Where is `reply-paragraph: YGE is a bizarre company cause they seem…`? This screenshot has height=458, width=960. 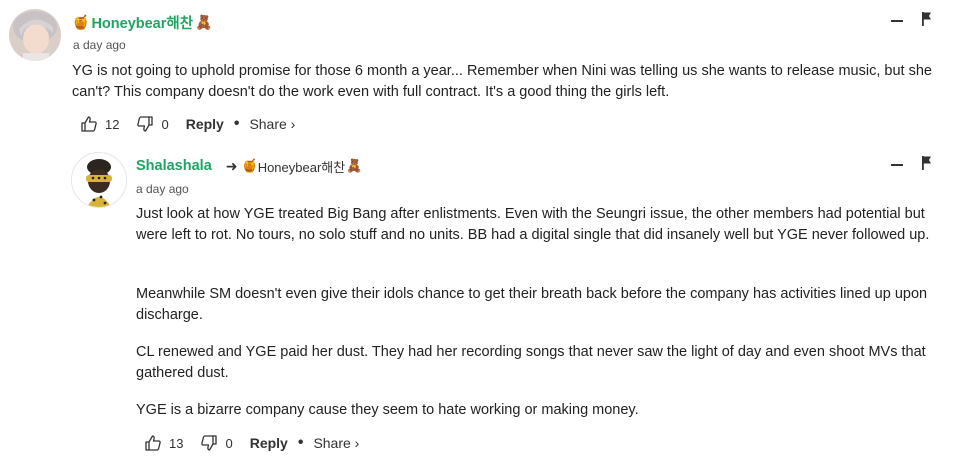 reply-paragraph: YGE is a bizarre company cause they seem… is located at coordinates (387, 410).